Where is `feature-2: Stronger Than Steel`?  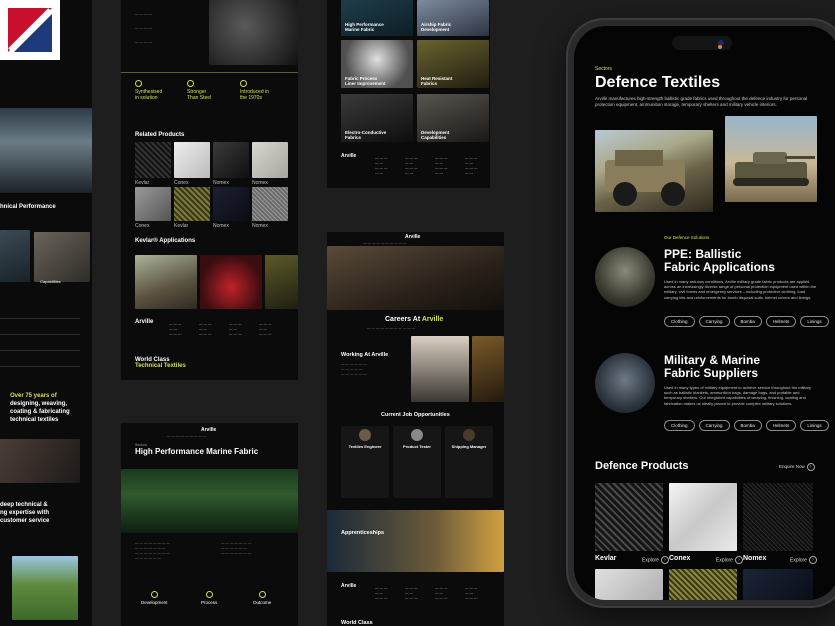 feature-2: Stronger Than Steel is located at coordinates (199, 90).